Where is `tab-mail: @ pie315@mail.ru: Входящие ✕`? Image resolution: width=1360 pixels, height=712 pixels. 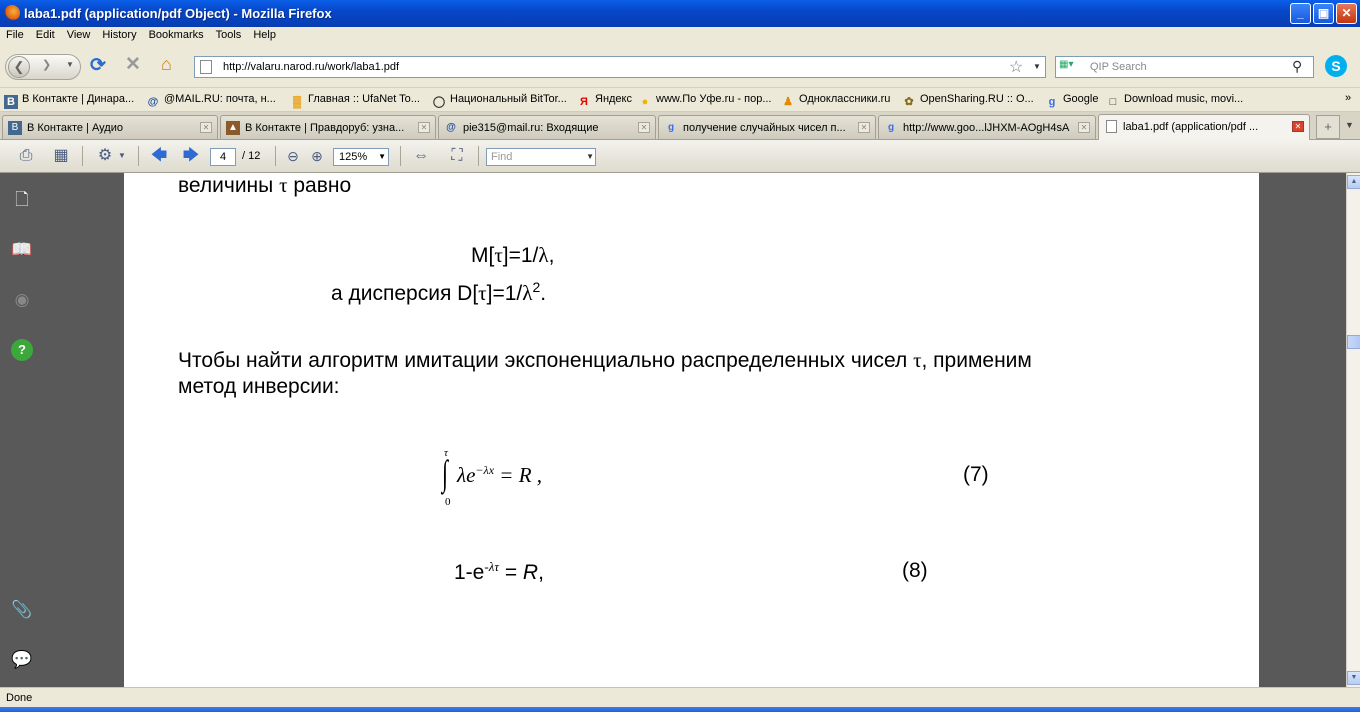
tab-mail: @ pie315@mail.ru: Входящие ✕ is located at coordinates (547, 127).